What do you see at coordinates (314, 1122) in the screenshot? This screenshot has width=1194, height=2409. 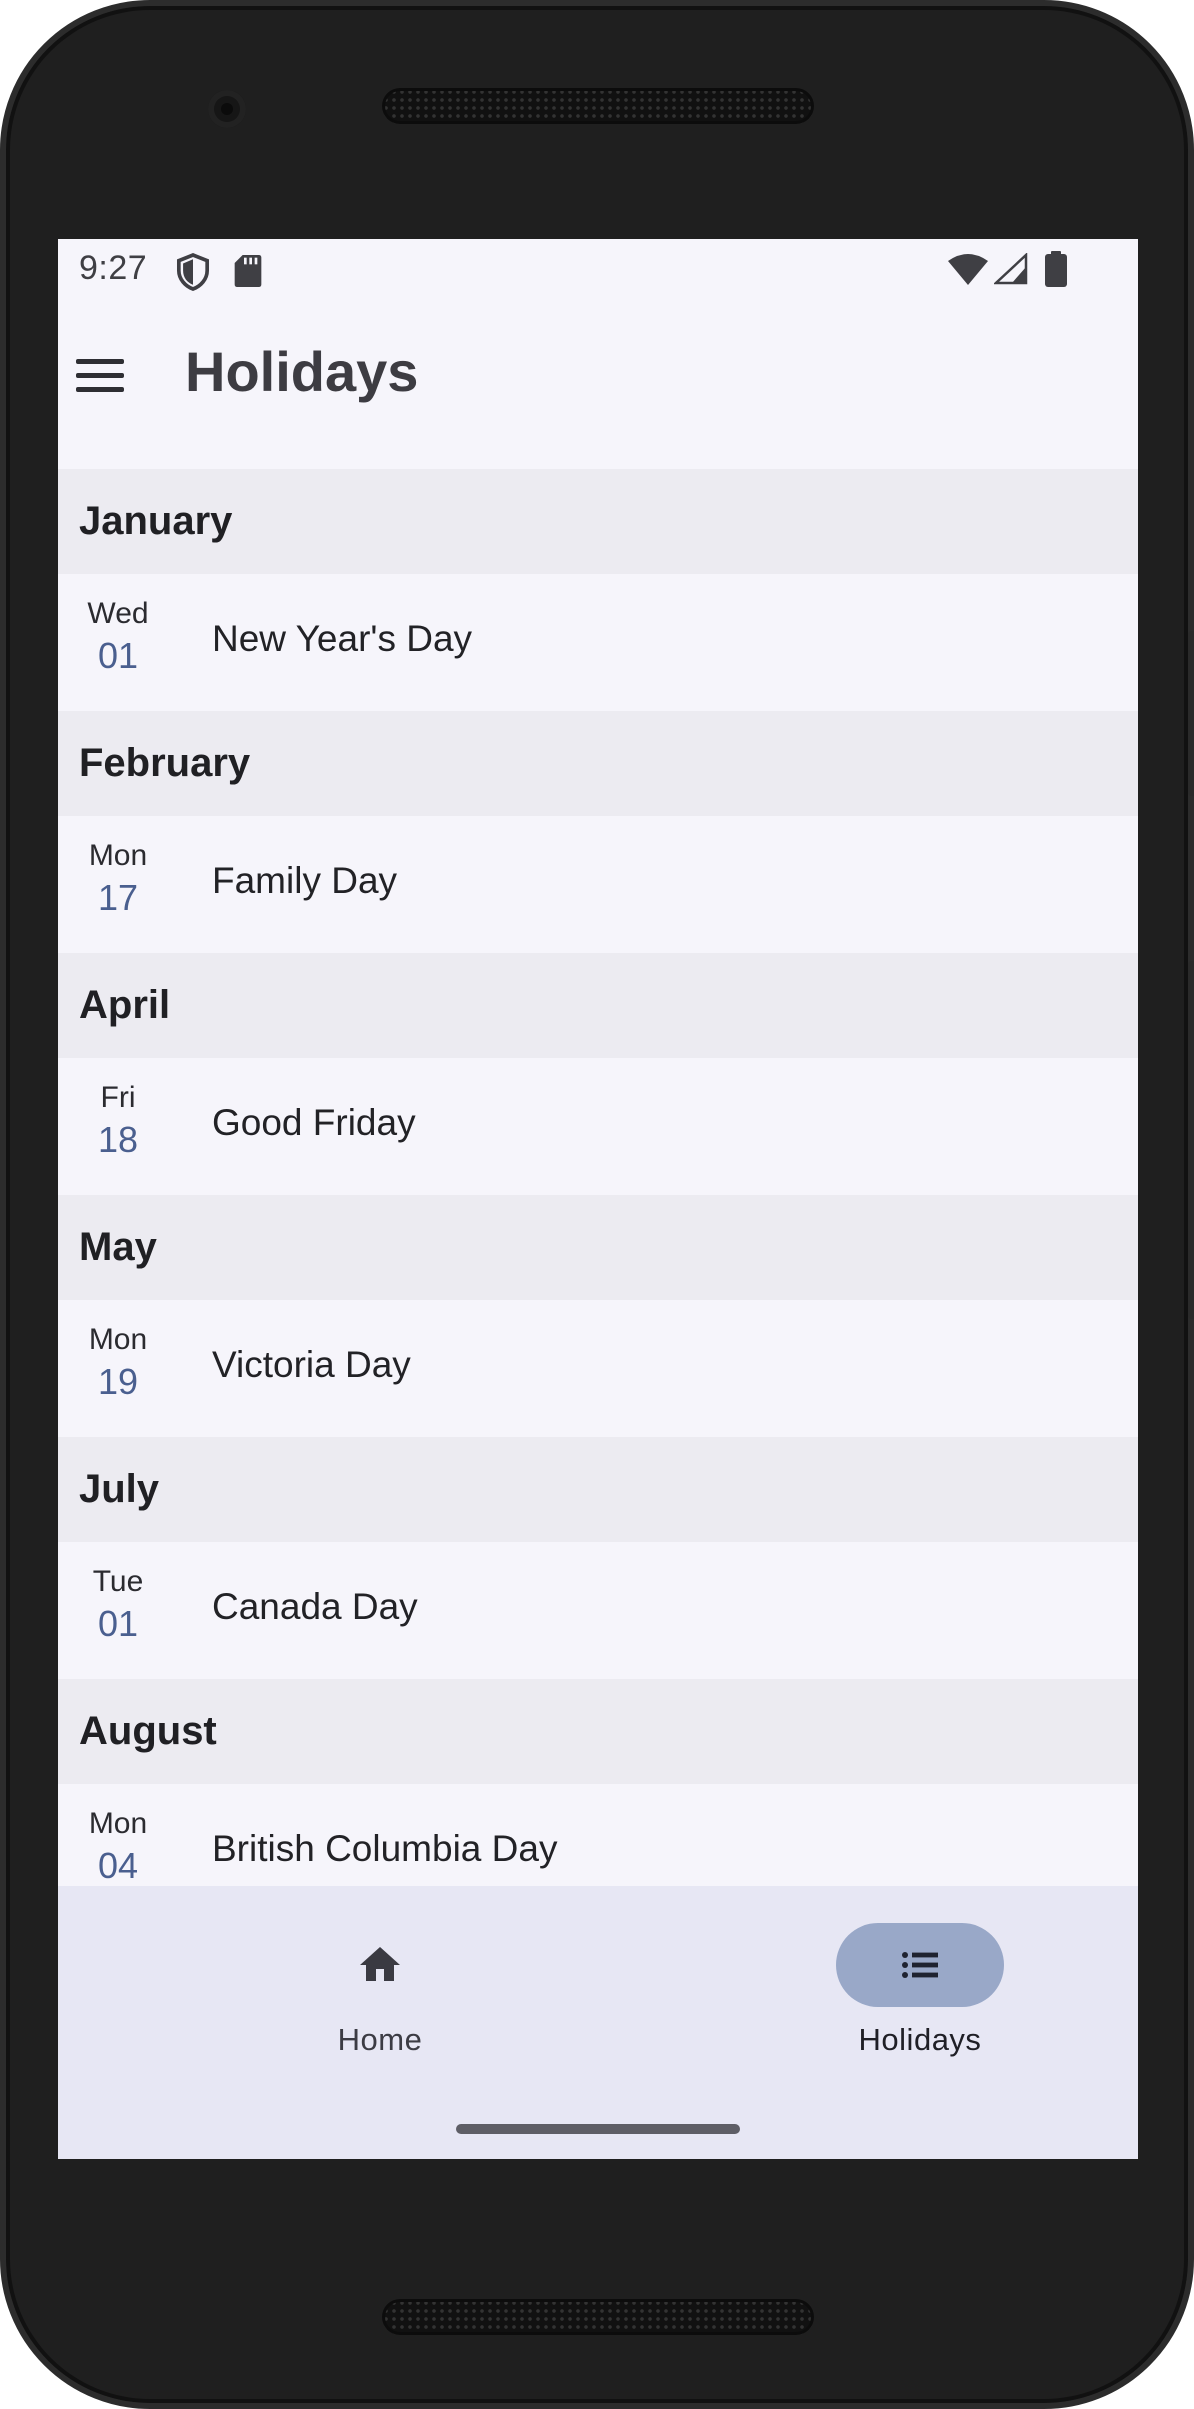 I see `holiday-name: Good Friday` at bounding box center [314, 1122].